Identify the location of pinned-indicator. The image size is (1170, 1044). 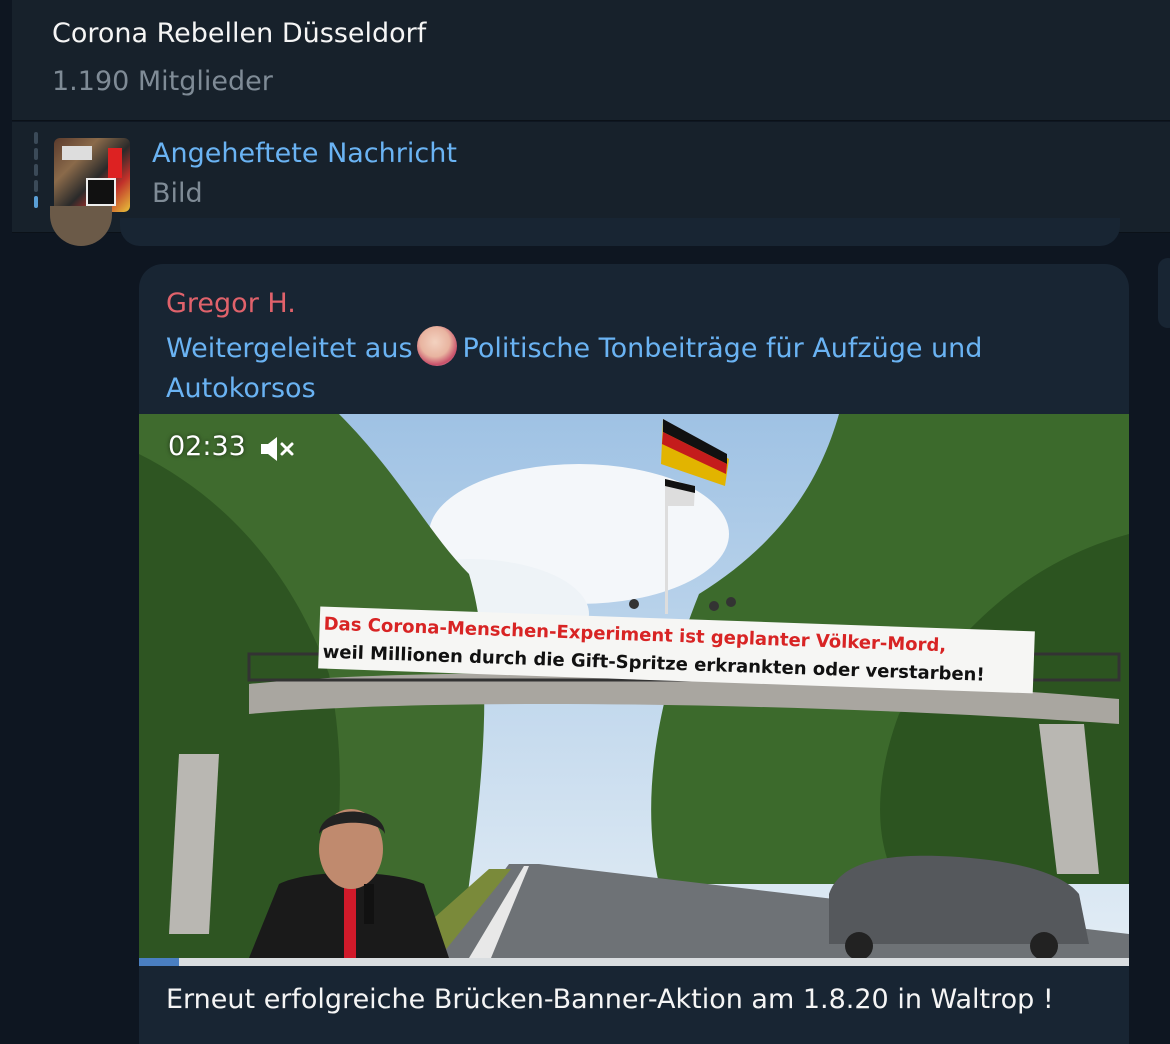
(36, 173).